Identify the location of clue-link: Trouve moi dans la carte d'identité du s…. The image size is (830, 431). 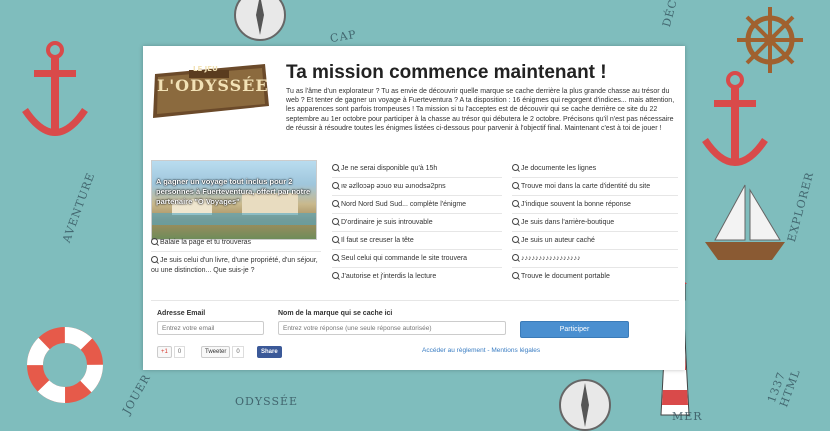
(581, 187).